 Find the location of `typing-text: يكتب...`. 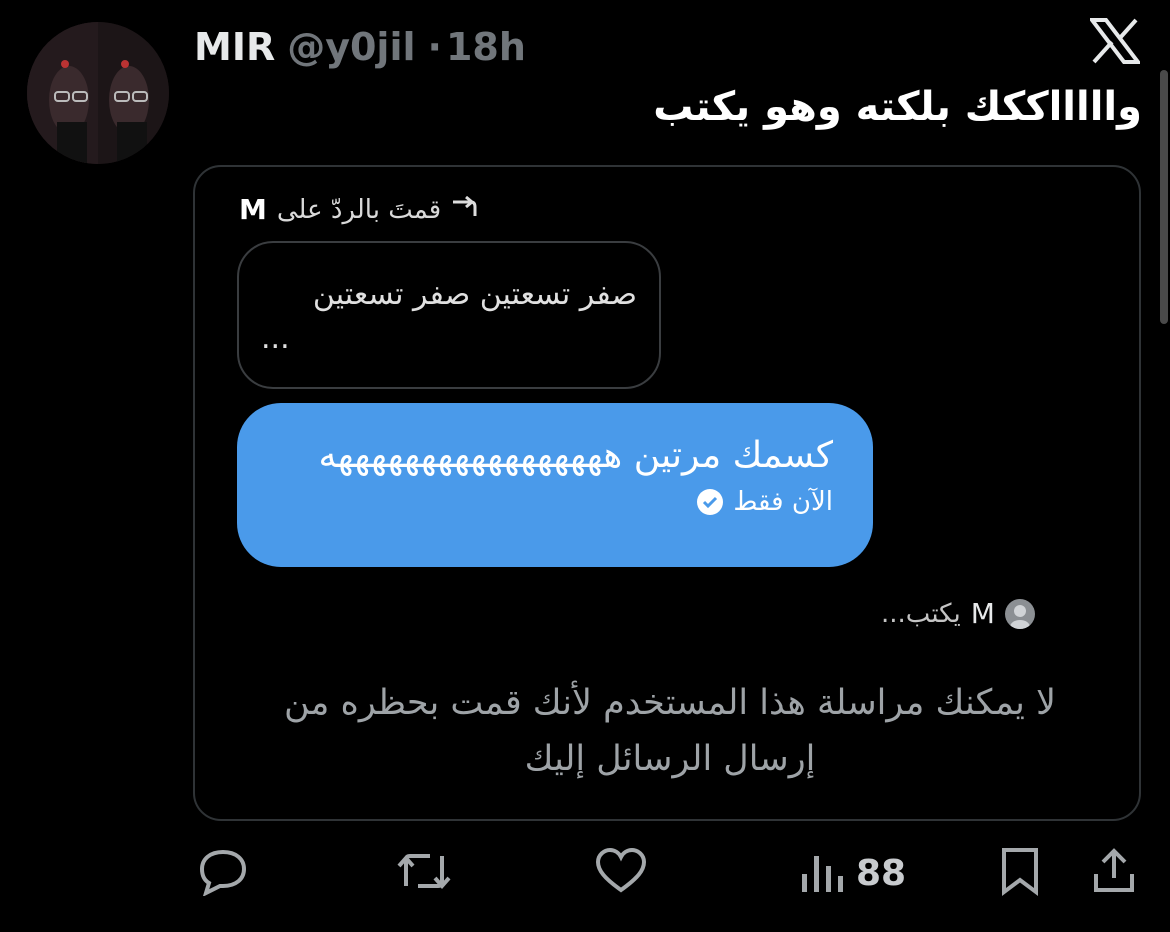

typing-text: يكتب... is located at coordinates (921, 613).